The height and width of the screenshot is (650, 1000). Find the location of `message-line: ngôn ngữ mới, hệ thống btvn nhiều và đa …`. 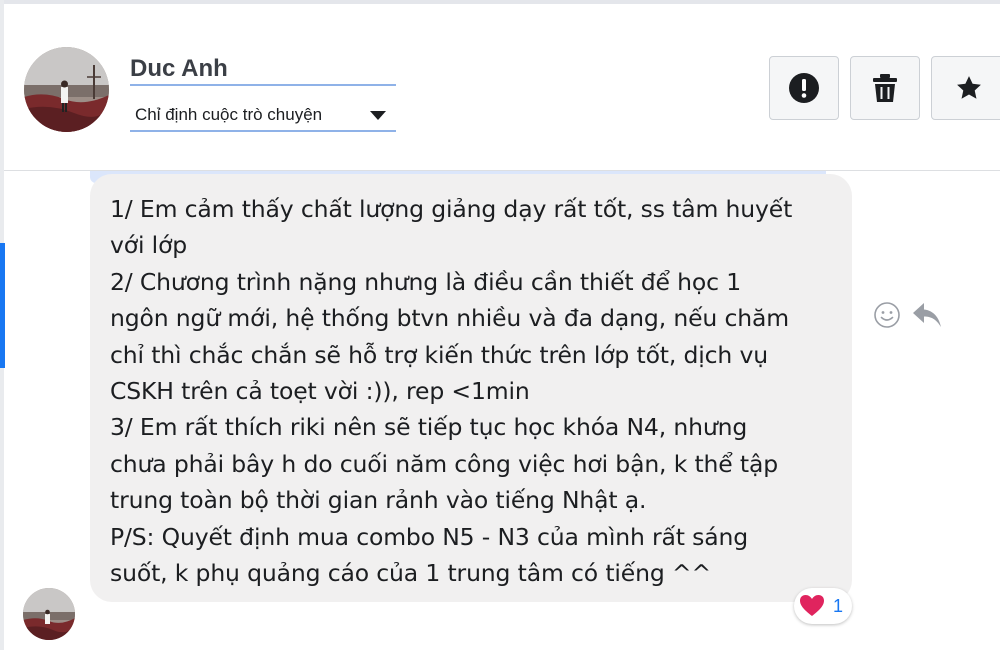

message-line: ngôn ngữ mới, hệ thống btvn nhiều và đa … is located at coordinates (449, 318).